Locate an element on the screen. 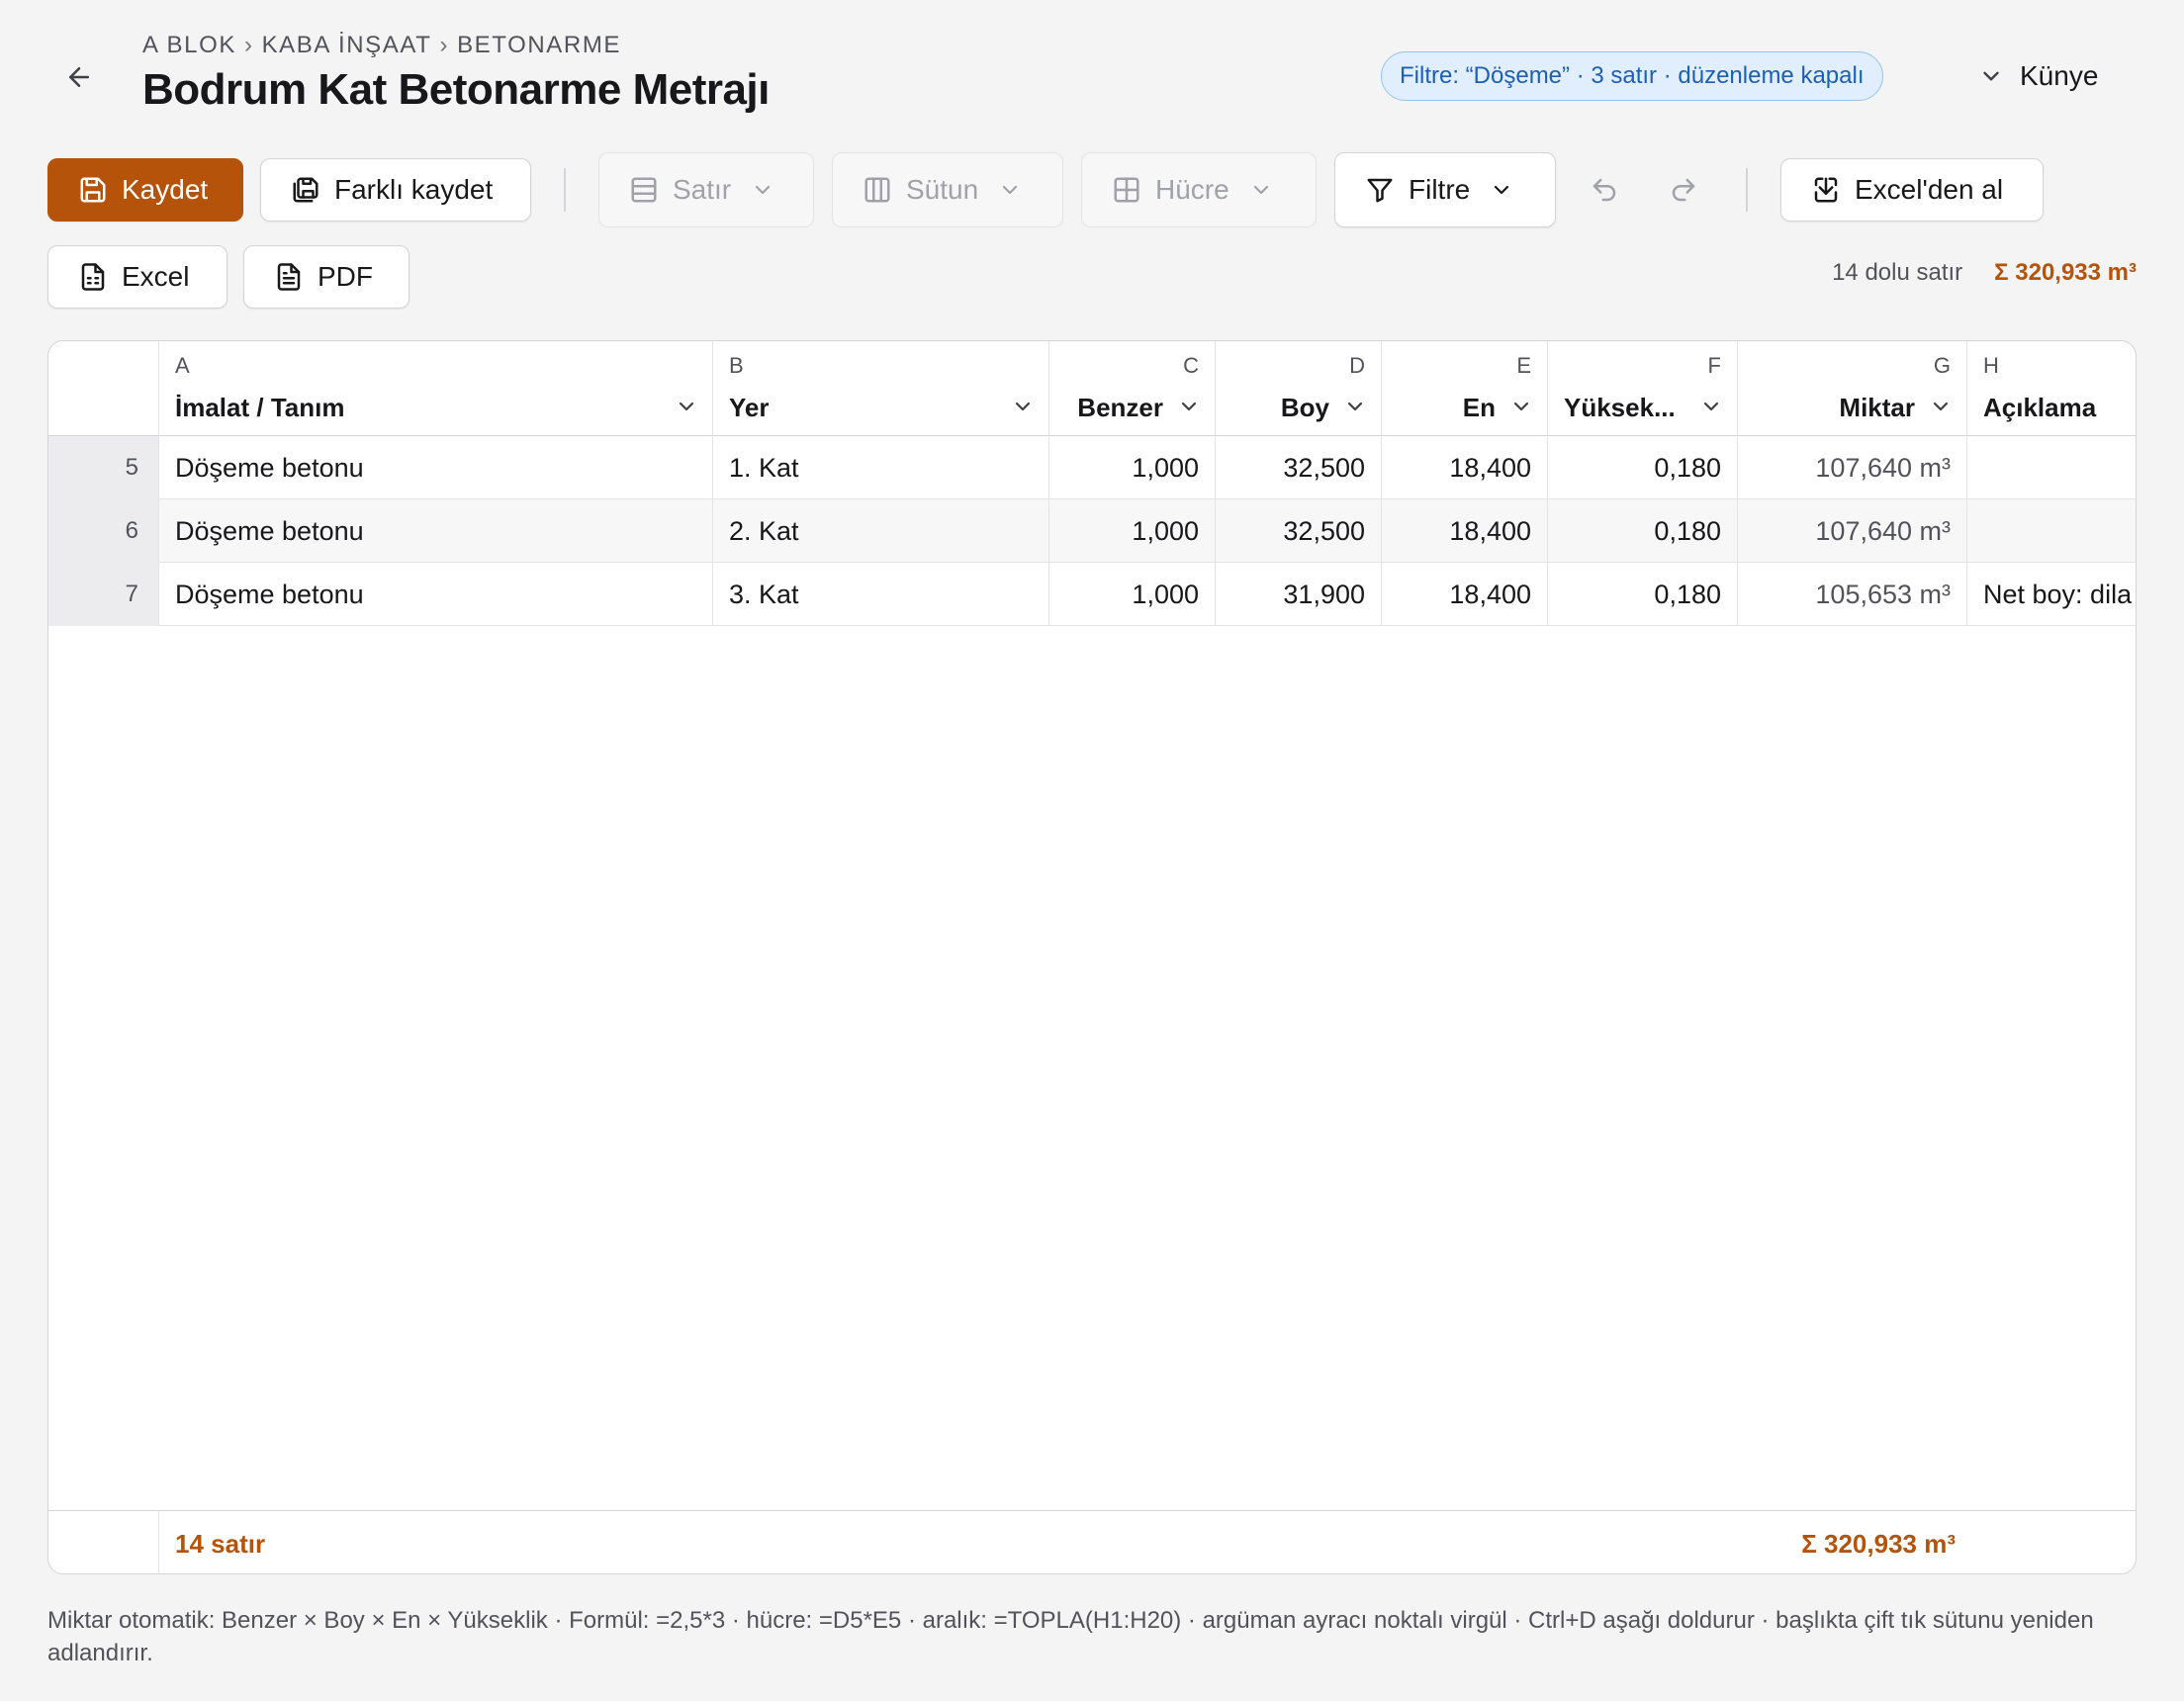 This screenshot has height=1701, width=2184. import-excel-label: Excel'den al is located at coordinates (1929, 190).